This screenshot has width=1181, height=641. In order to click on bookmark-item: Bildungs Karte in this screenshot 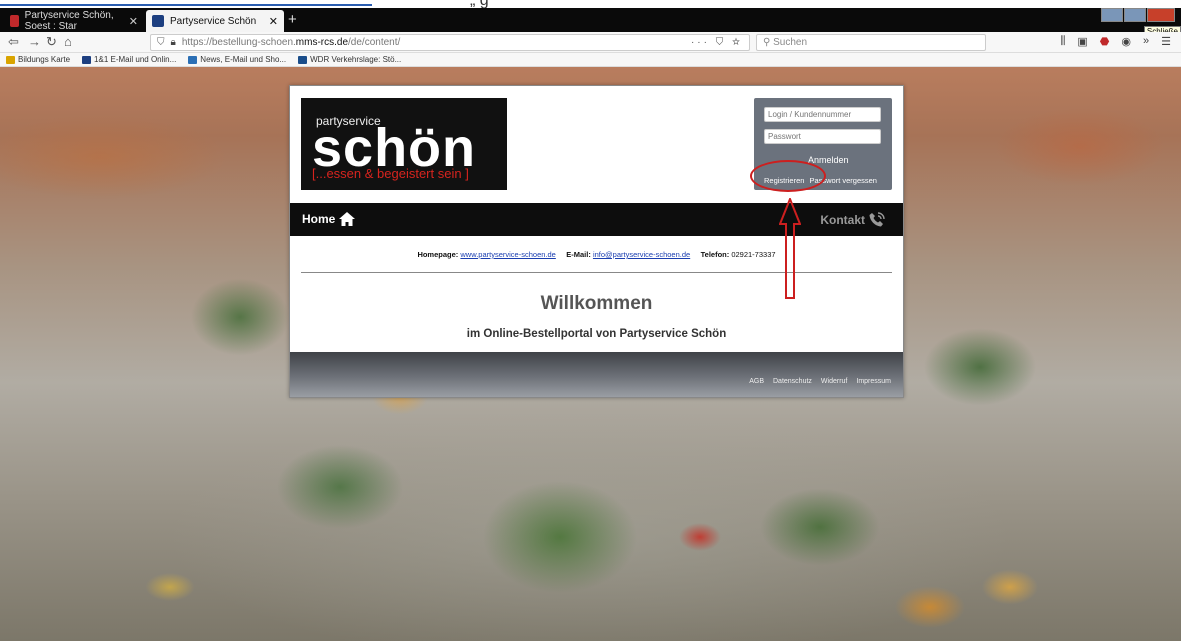, I will do `click(38, 59)`.